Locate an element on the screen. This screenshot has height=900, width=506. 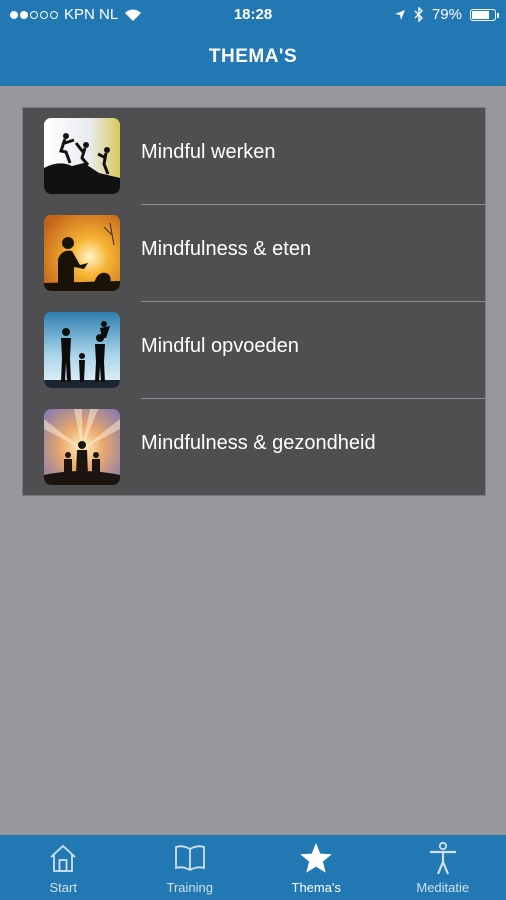
theme-item-mindful-werken: Mindful werken is located at coordinates (254, 156).